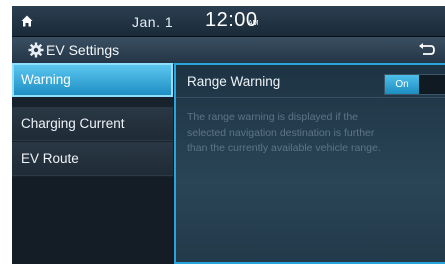 This screenshot has width=445, height=264. I want to click on title-bar: EV Settings, so click(228, 50).